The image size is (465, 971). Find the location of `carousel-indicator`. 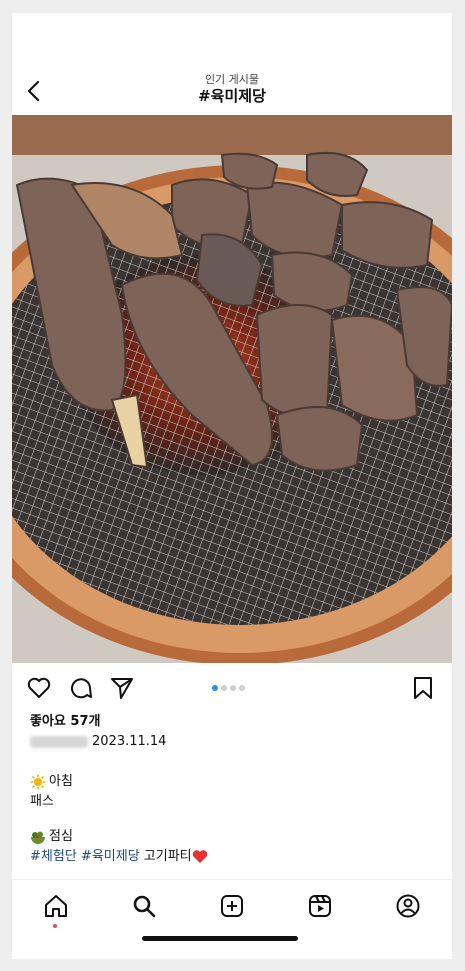

carousel-indicator is located at coordinates (230, 688).